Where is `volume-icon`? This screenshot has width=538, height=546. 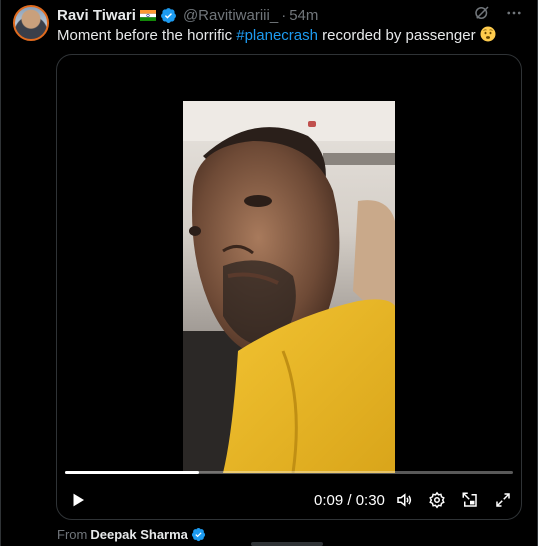
volume-icon is located at coordinates (404, 500).